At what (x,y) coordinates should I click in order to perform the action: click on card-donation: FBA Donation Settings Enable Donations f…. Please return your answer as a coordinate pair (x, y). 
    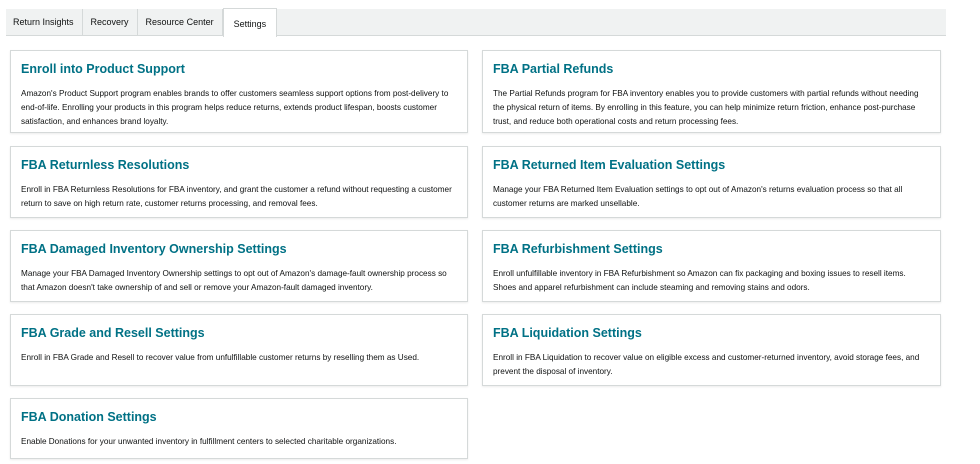
    Looking at the image, I should click on (239, 428).